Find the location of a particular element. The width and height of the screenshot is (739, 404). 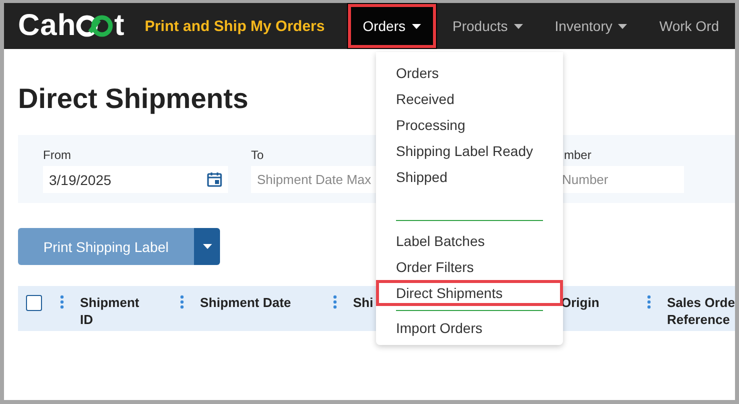

menu-item: Processing is located at coordinates (469, 125).